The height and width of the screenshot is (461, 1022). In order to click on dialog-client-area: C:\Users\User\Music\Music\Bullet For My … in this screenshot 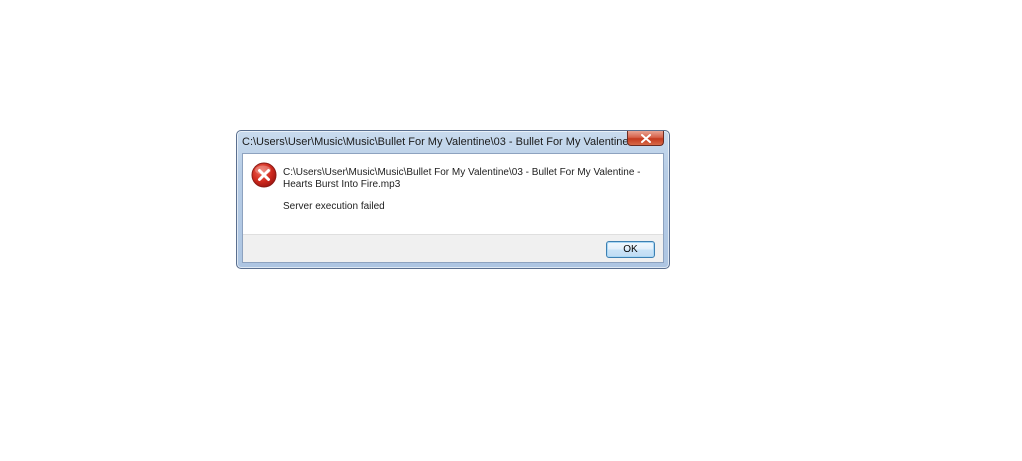, I will do `click(453, 208)`.